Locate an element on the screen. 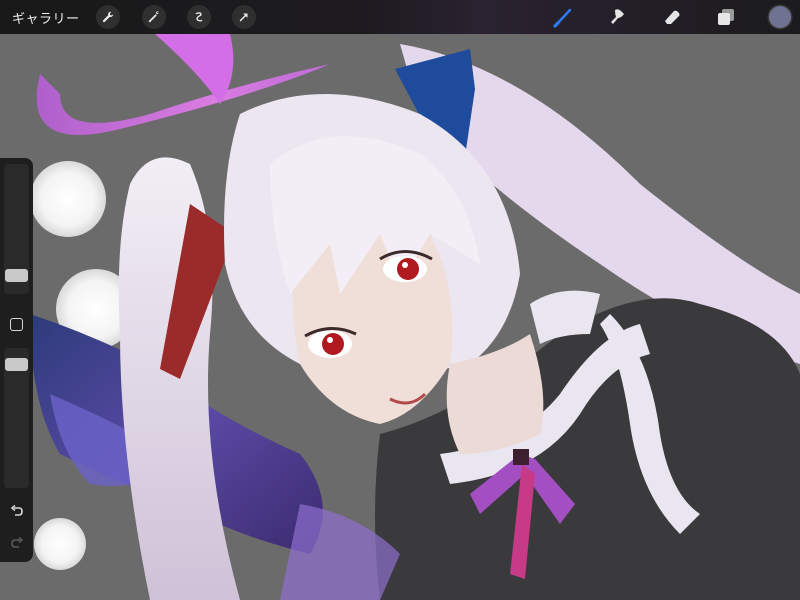 This screenshot has height=600, width=800. top-toolbar: ギャラリー is located at coordinates (400, 17).